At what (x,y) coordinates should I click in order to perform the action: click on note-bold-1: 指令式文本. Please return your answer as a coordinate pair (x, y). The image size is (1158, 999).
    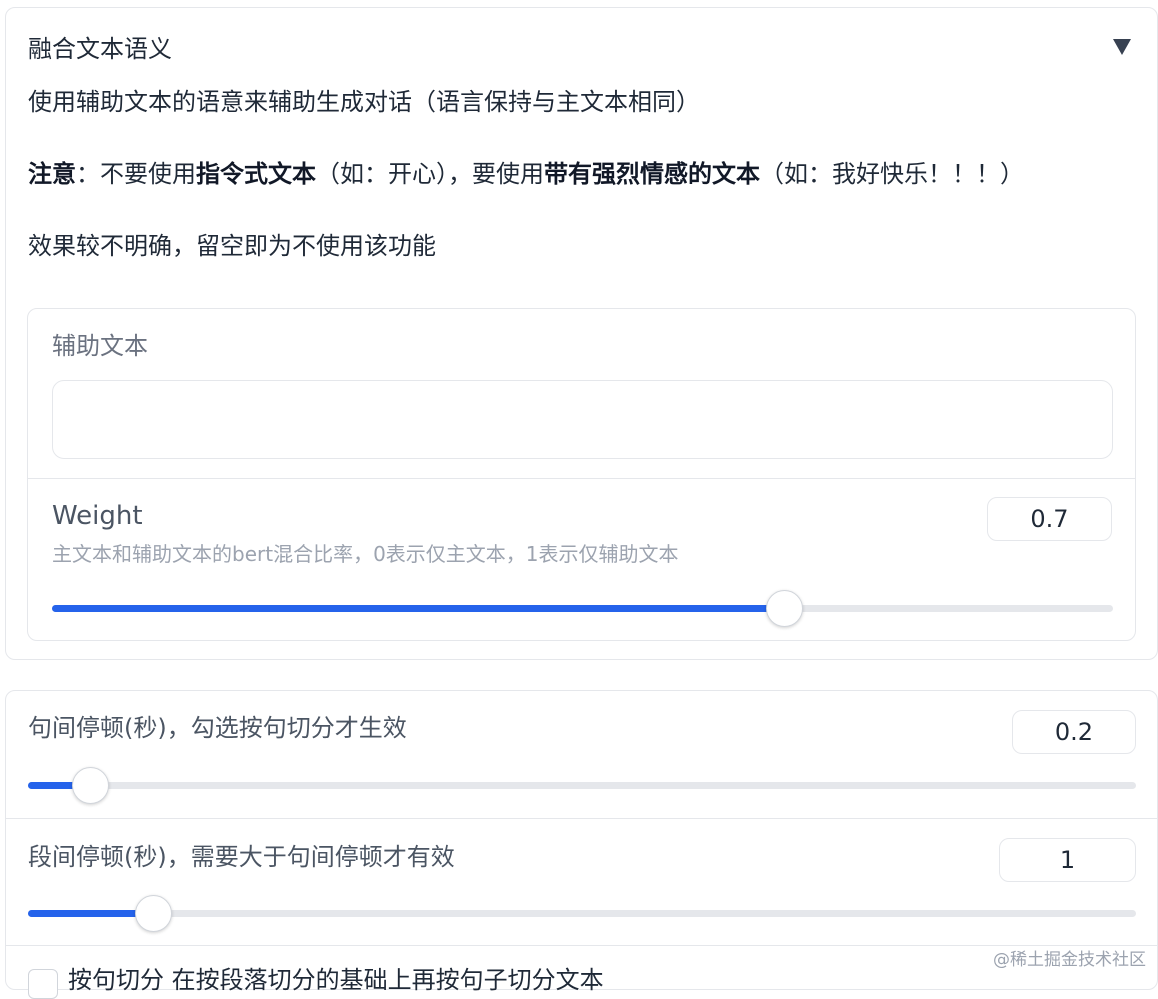
    Looking at the image, I should click on (256, 174).